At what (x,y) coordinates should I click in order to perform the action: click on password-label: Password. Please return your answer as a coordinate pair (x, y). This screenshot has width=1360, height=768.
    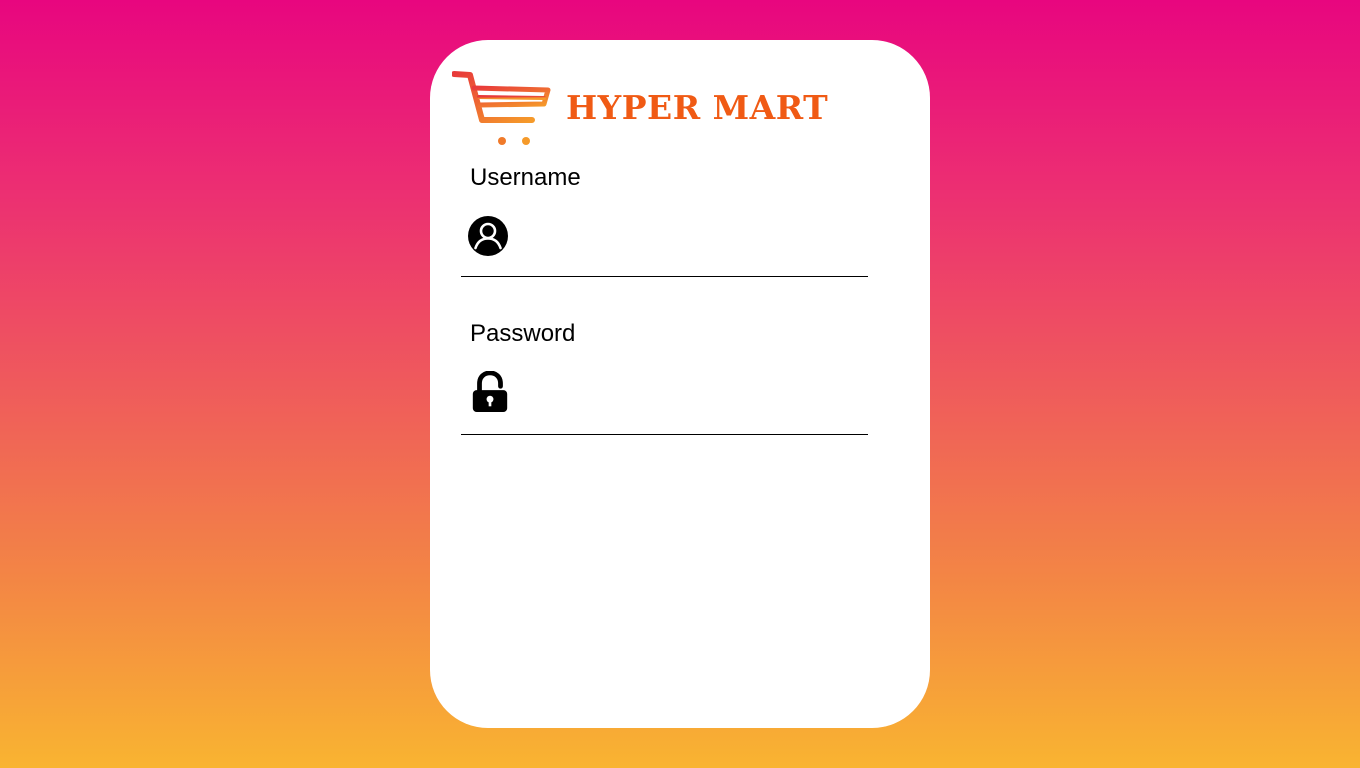
    Looking at the image, I should click on (523, 333).